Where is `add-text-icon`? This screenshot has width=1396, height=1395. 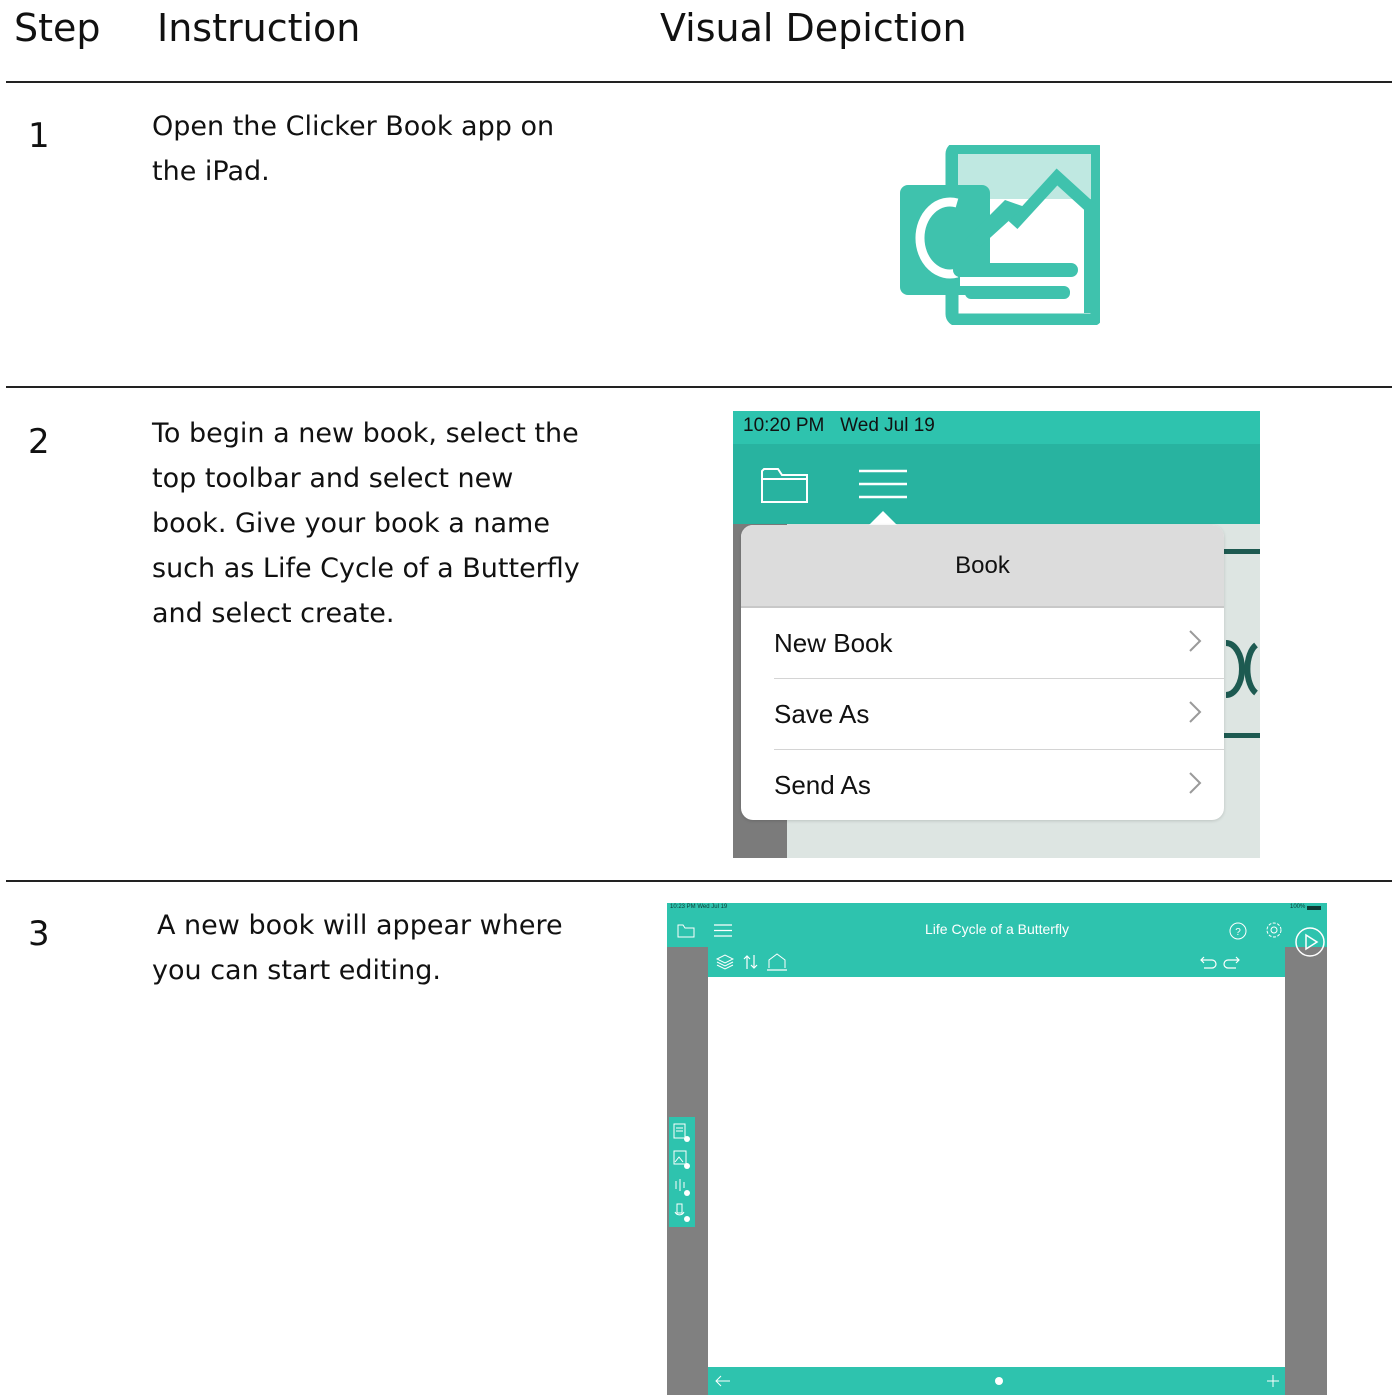
add-text-icon is located at coordinates (682, 1133).